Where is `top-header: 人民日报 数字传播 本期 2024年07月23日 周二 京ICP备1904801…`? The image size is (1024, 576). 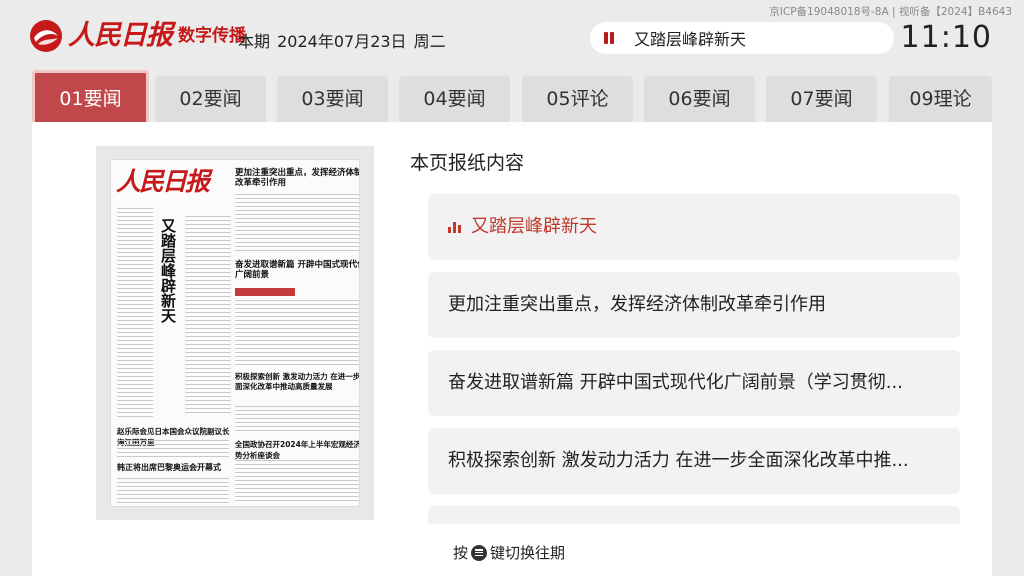
top-header: 人民日报 数字传播 本期 2024年07月23日 周二 京ICP备1904801… is located at coordinates (512, 34).